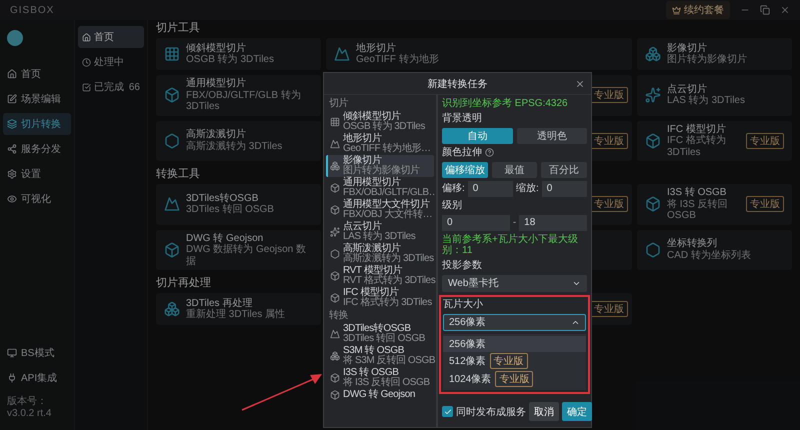 Image resolution: width=800 pixels, height=430 pixels. What do you see at coordinates (216, 48) in the screenshot?
I see `card-title: 倾斜模型切片` at bounding box center [216, 48].